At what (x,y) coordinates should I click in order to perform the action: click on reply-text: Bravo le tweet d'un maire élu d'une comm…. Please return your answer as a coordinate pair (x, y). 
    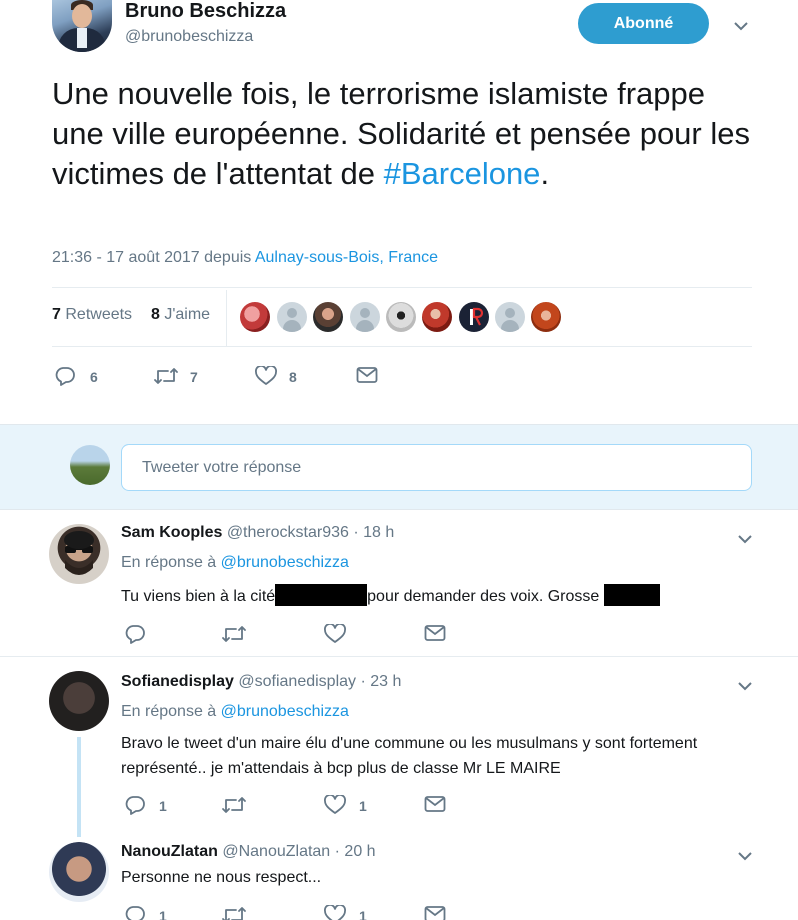
    Looking at the image, I should click on (409, 756).